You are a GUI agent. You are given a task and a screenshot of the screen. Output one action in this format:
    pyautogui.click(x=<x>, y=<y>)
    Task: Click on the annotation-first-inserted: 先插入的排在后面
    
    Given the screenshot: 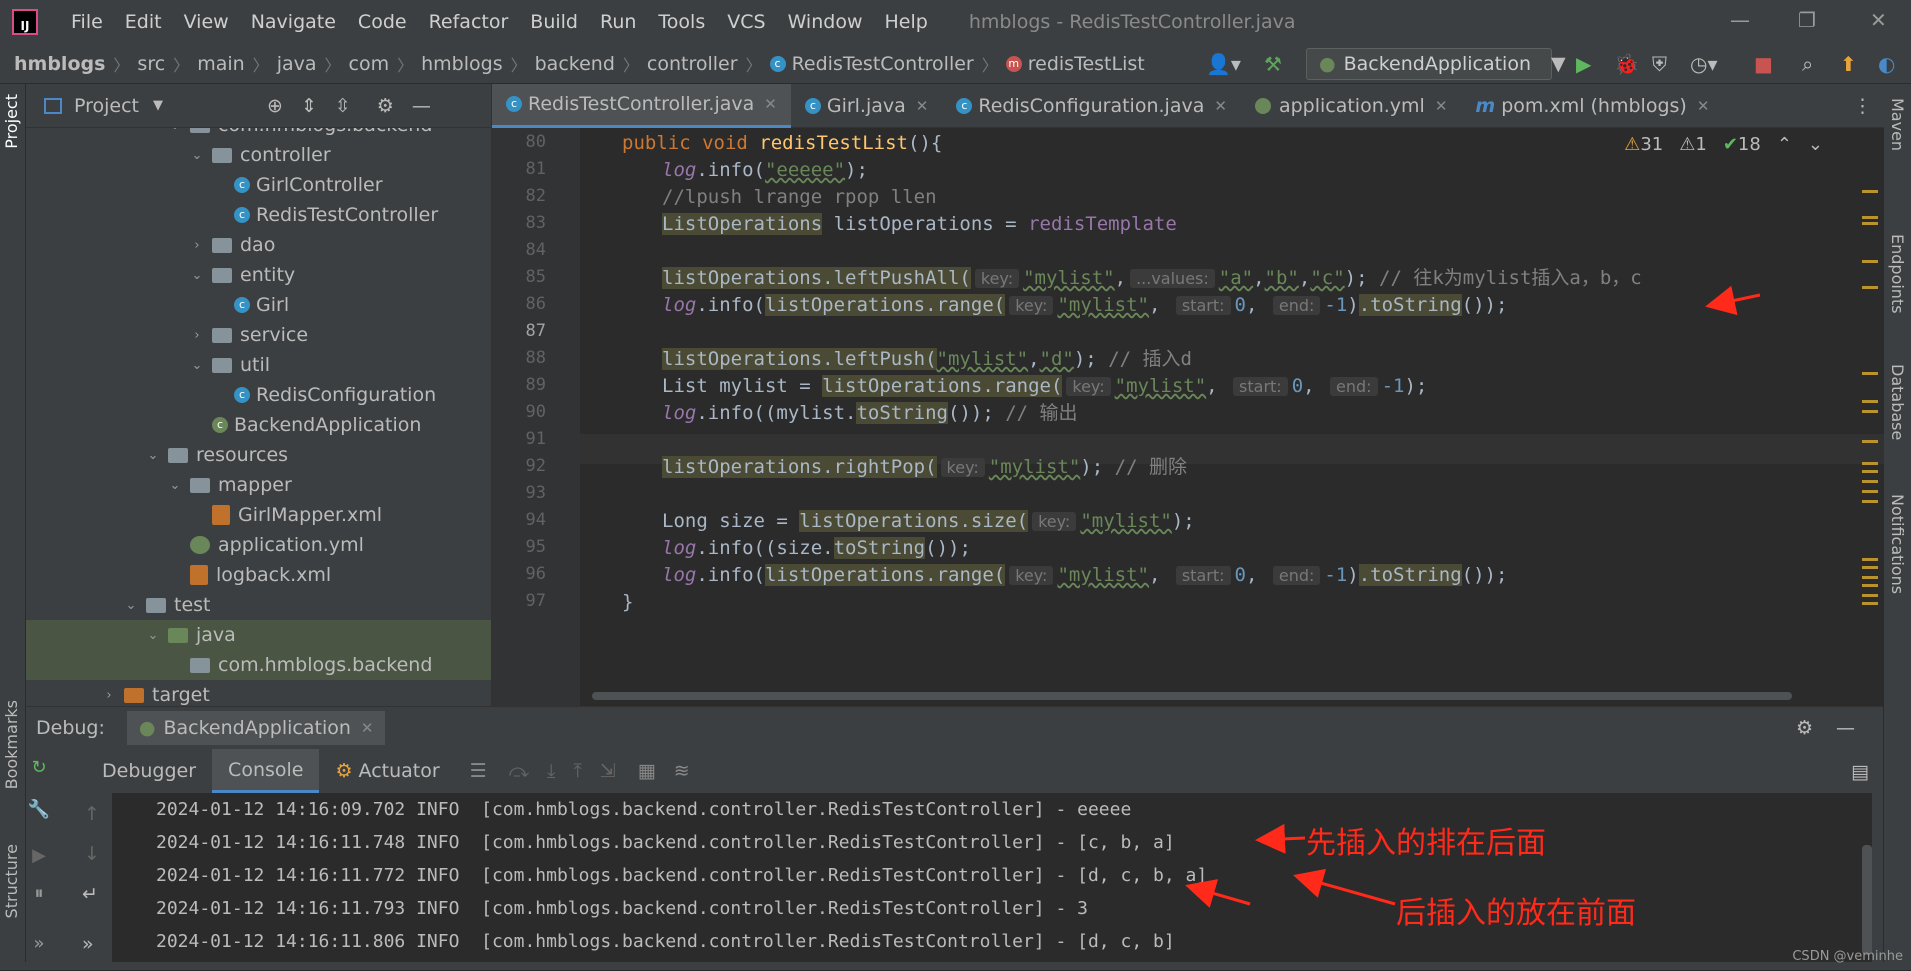 What is the action you would take?
    pyautogui.click(x=1426, y=840)
    